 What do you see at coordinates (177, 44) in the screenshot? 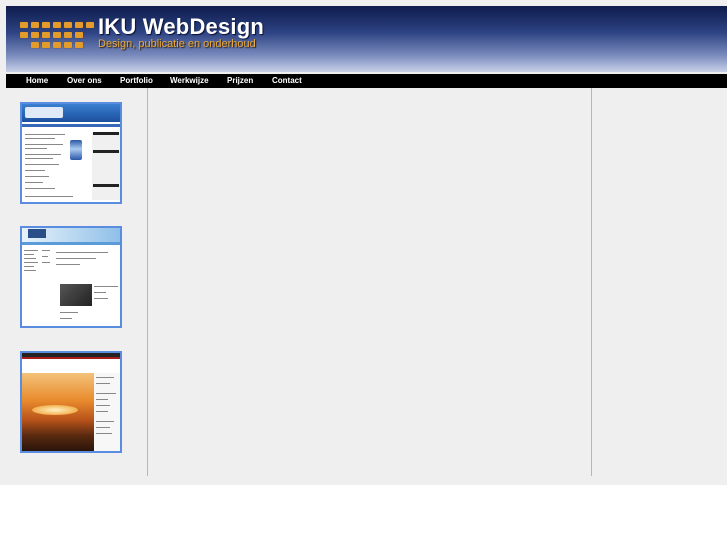
I see `site-slogan: Design, publicatie en onderhoud` at bounding box center [177, 44].